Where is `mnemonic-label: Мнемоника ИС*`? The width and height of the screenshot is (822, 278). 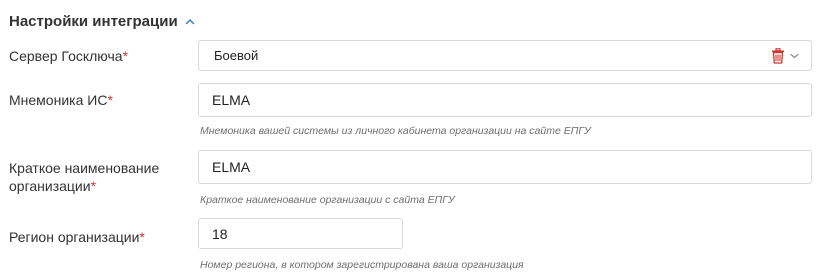
mnemonic-label: Мнемоника ИС* is located at coordinates (61, 100).